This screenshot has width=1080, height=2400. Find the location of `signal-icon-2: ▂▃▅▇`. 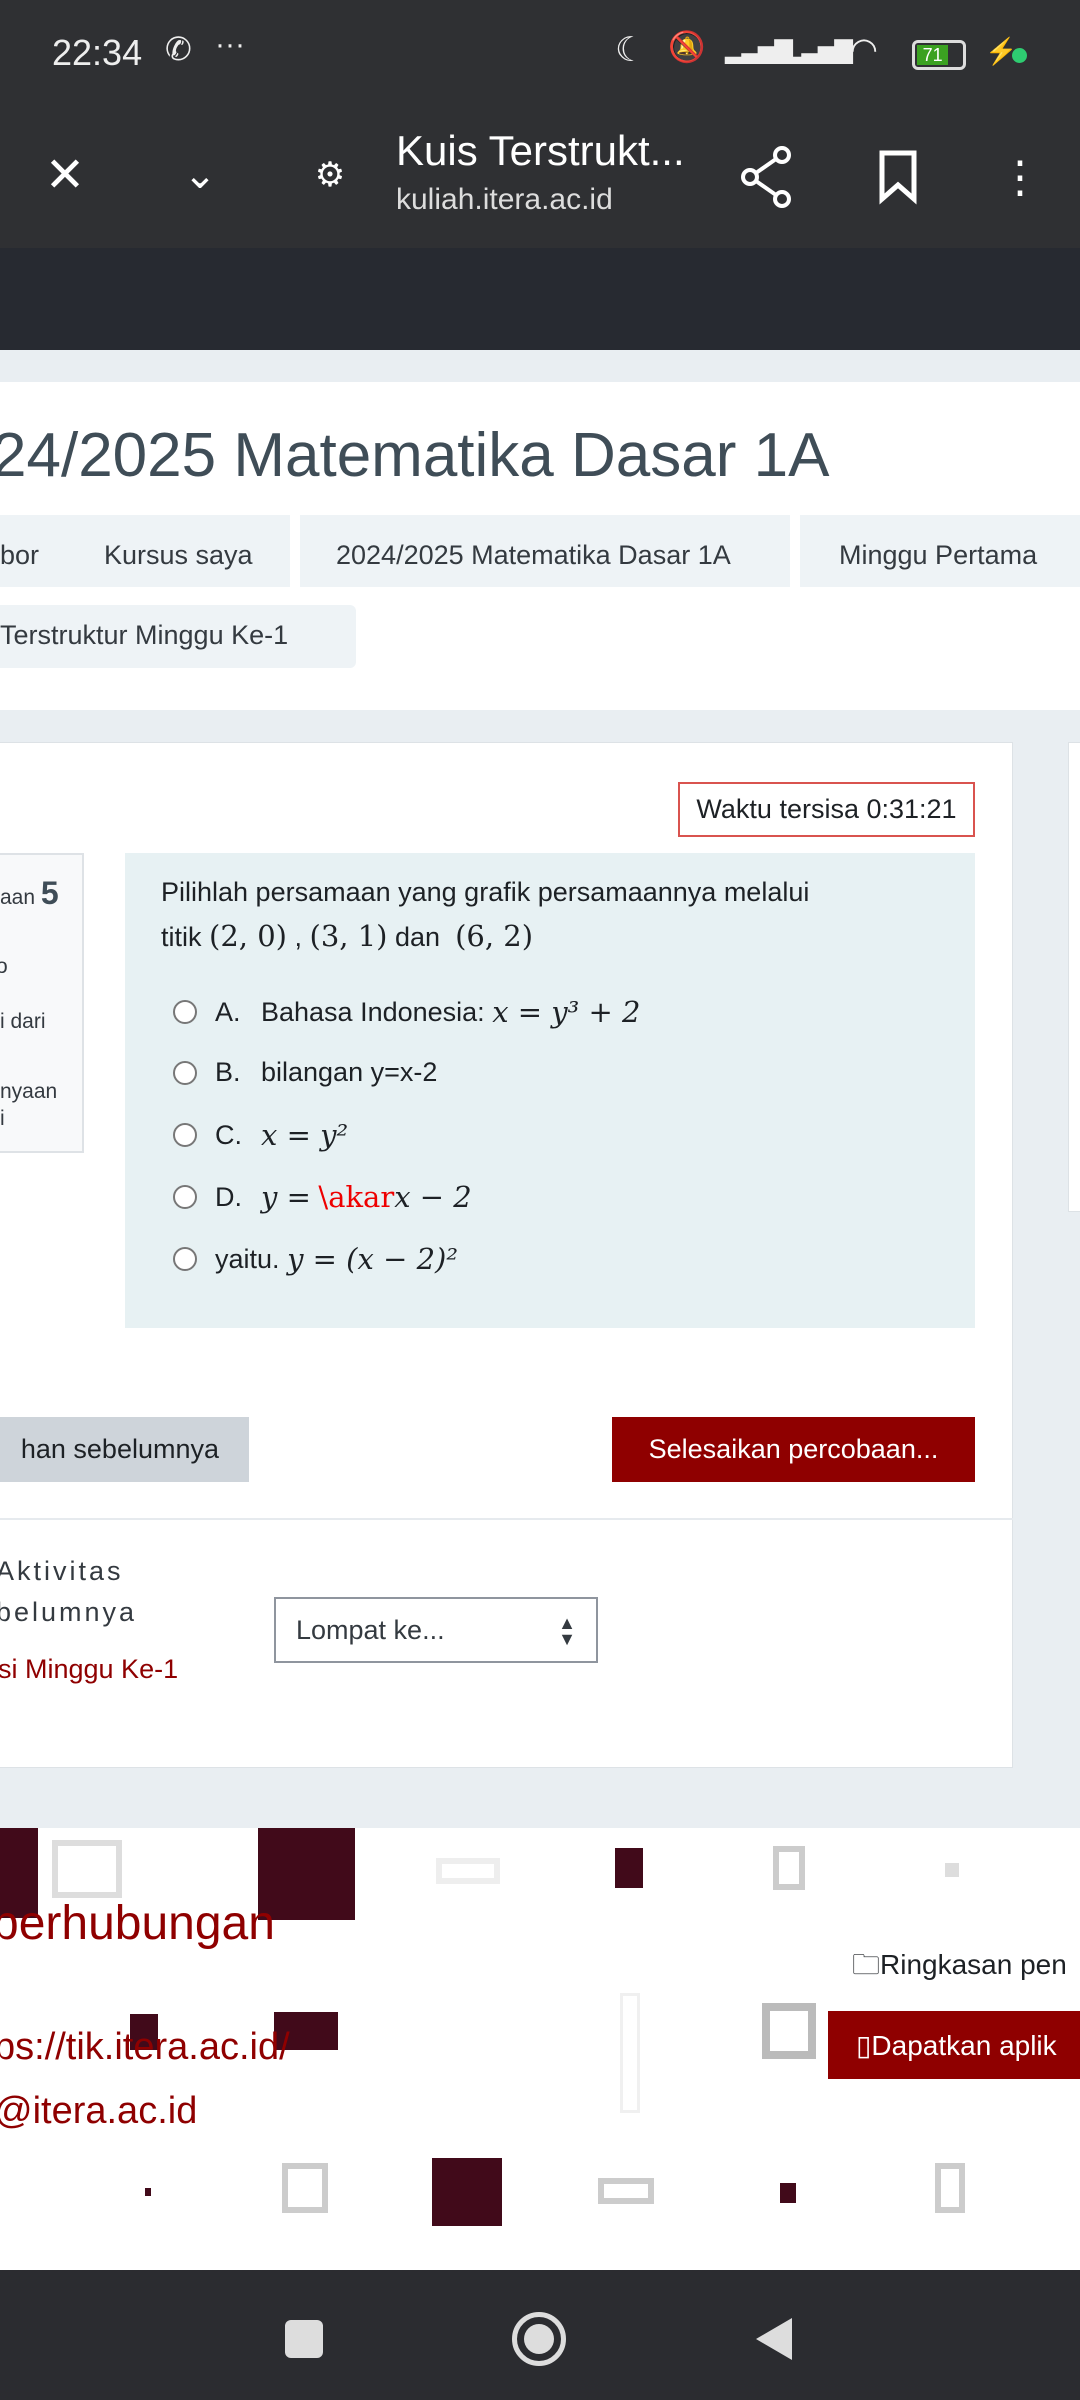

signal-icon-2: ▂▃▅▇ is located at coordinates (819, 50).